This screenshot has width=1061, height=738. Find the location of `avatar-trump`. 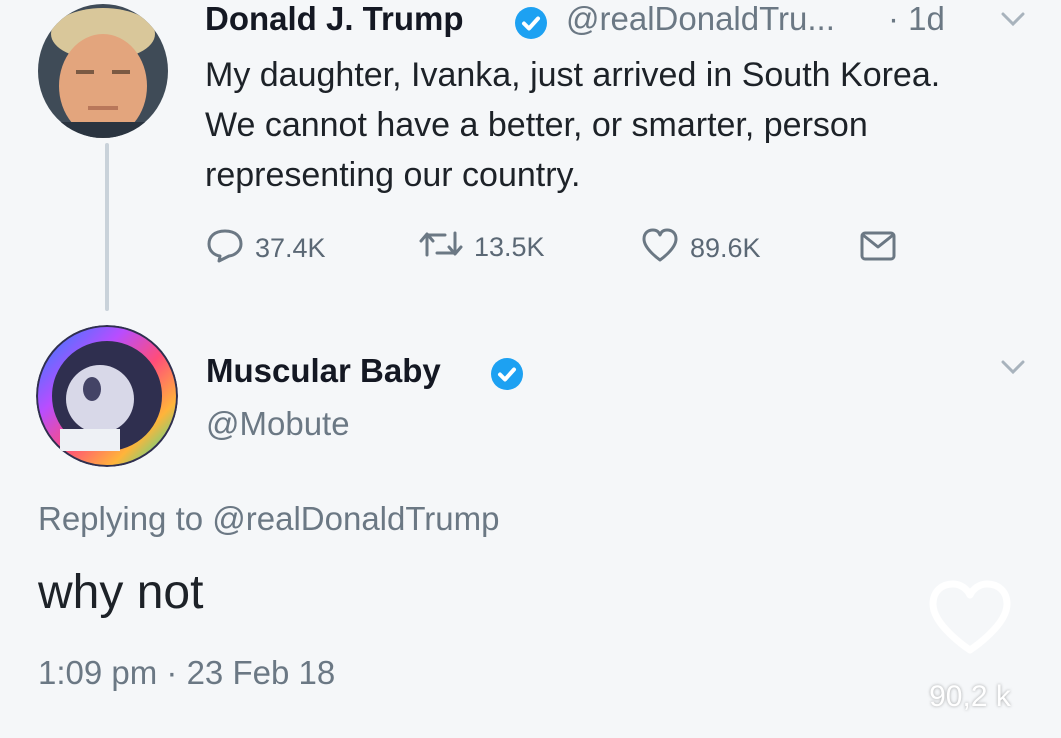

avatar-trump is located at coordinates (103, 71).